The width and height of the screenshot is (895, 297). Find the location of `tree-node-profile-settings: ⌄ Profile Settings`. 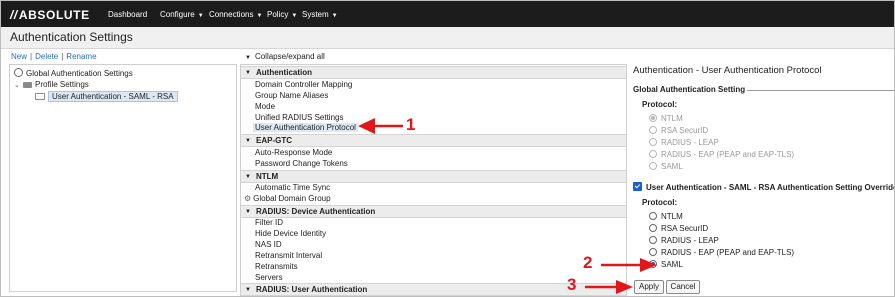

tree-node-profile-settings: ⌄ Profile Settings is located at coordinates (51, 84).